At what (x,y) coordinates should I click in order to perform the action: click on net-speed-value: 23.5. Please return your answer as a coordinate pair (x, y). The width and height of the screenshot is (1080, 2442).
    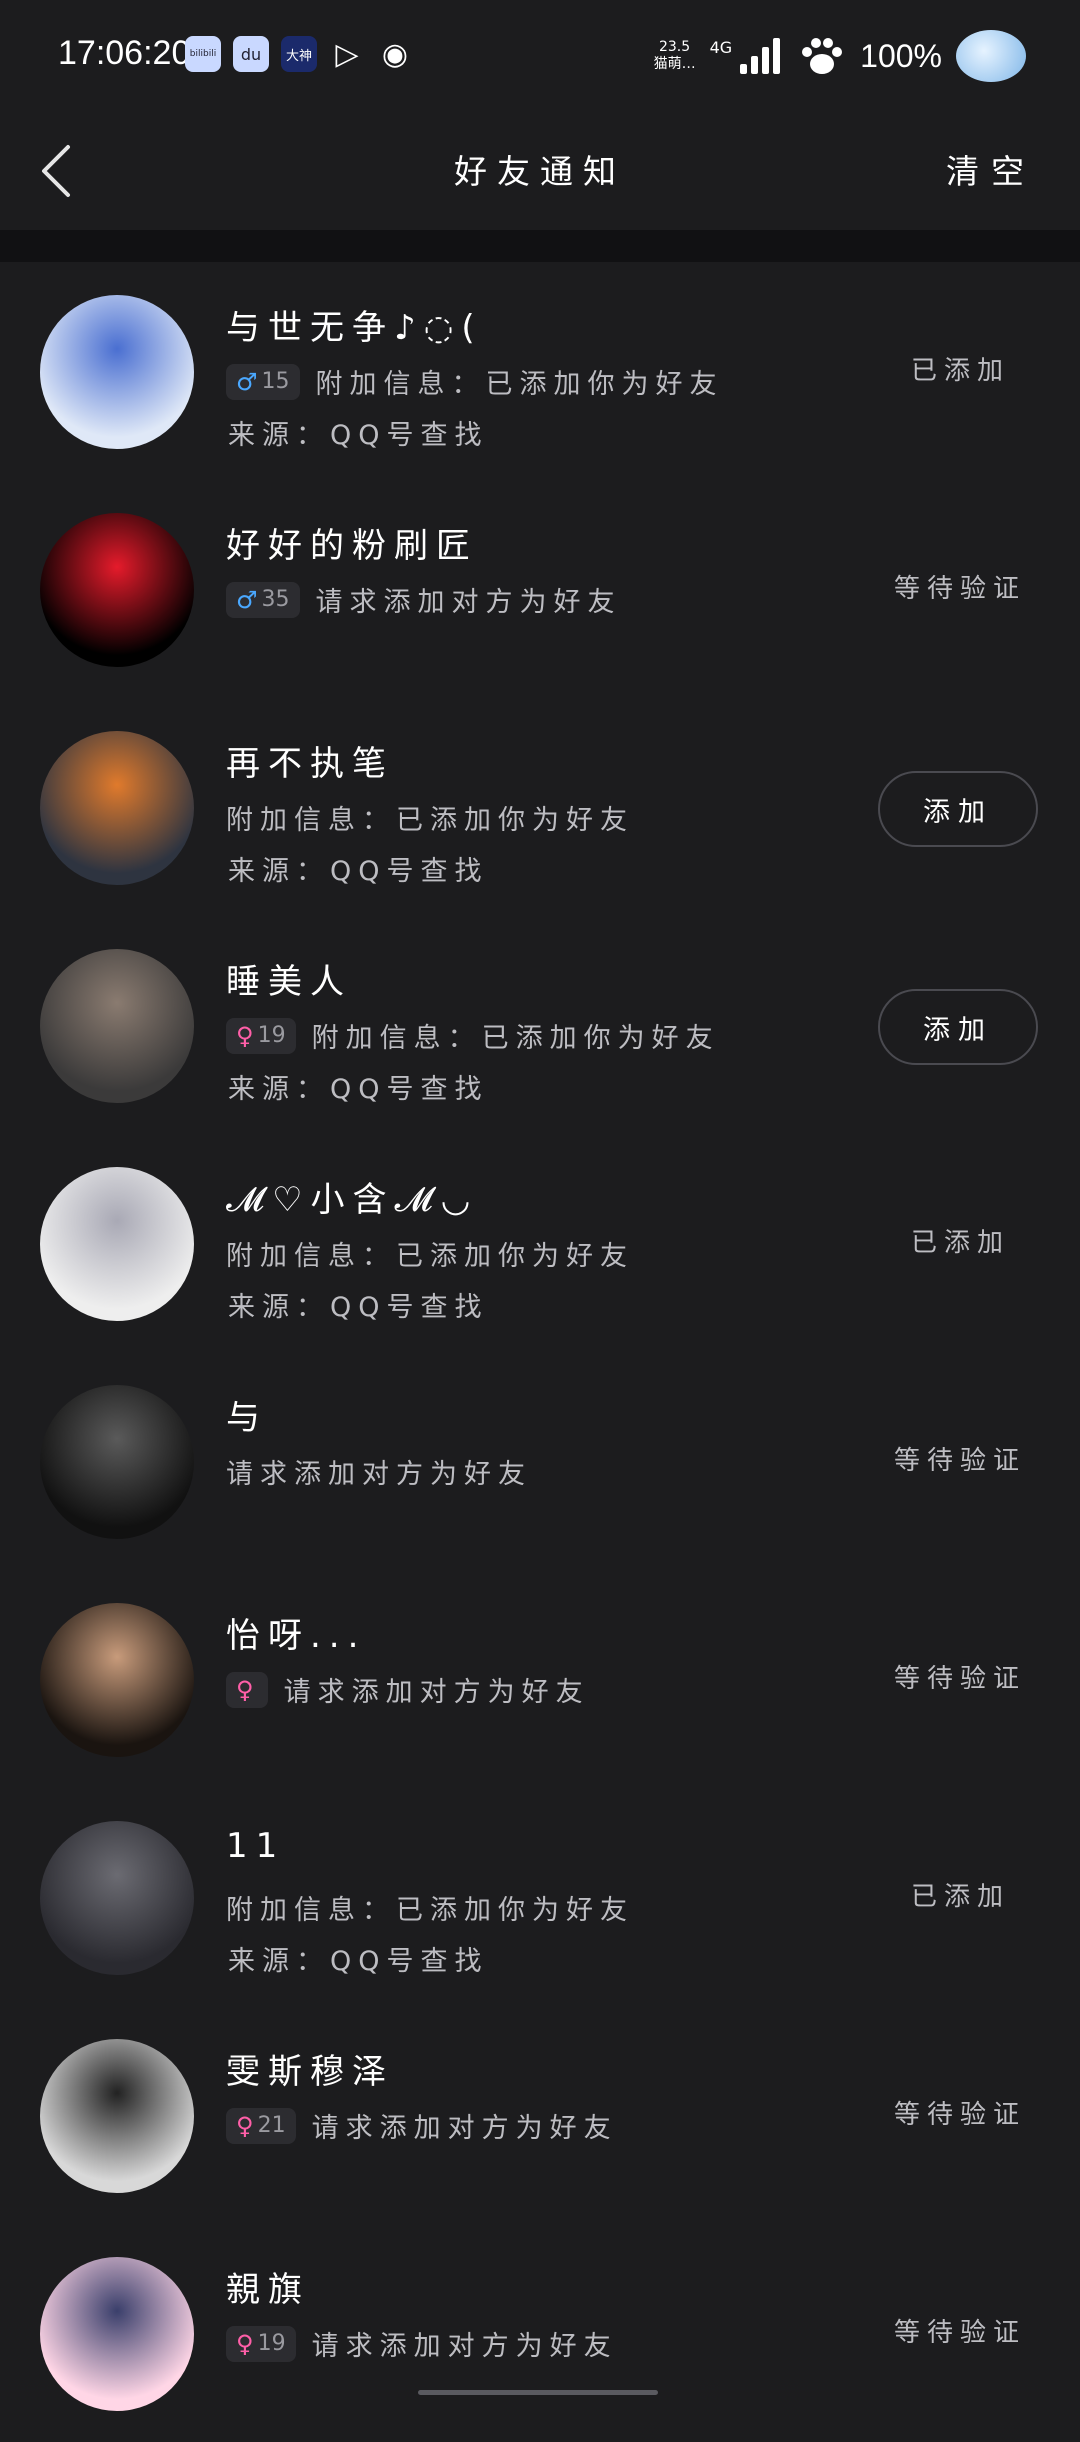
    Looking at the image, I should click on (674, 47).